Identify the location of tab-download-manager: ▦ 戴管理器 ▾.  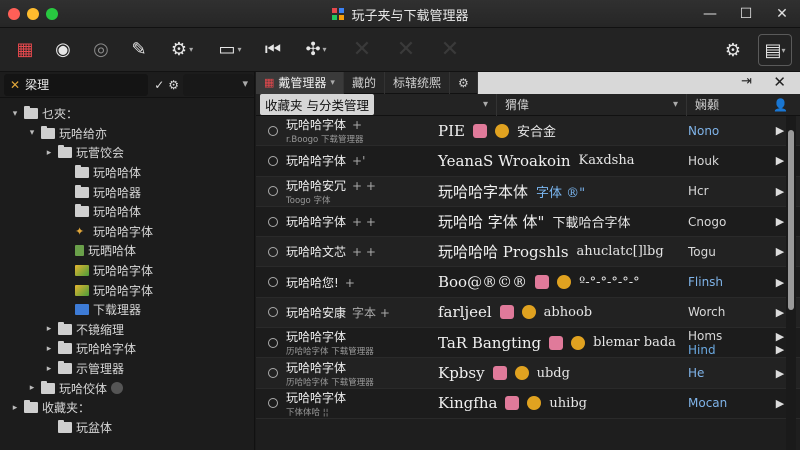
(300, 82).